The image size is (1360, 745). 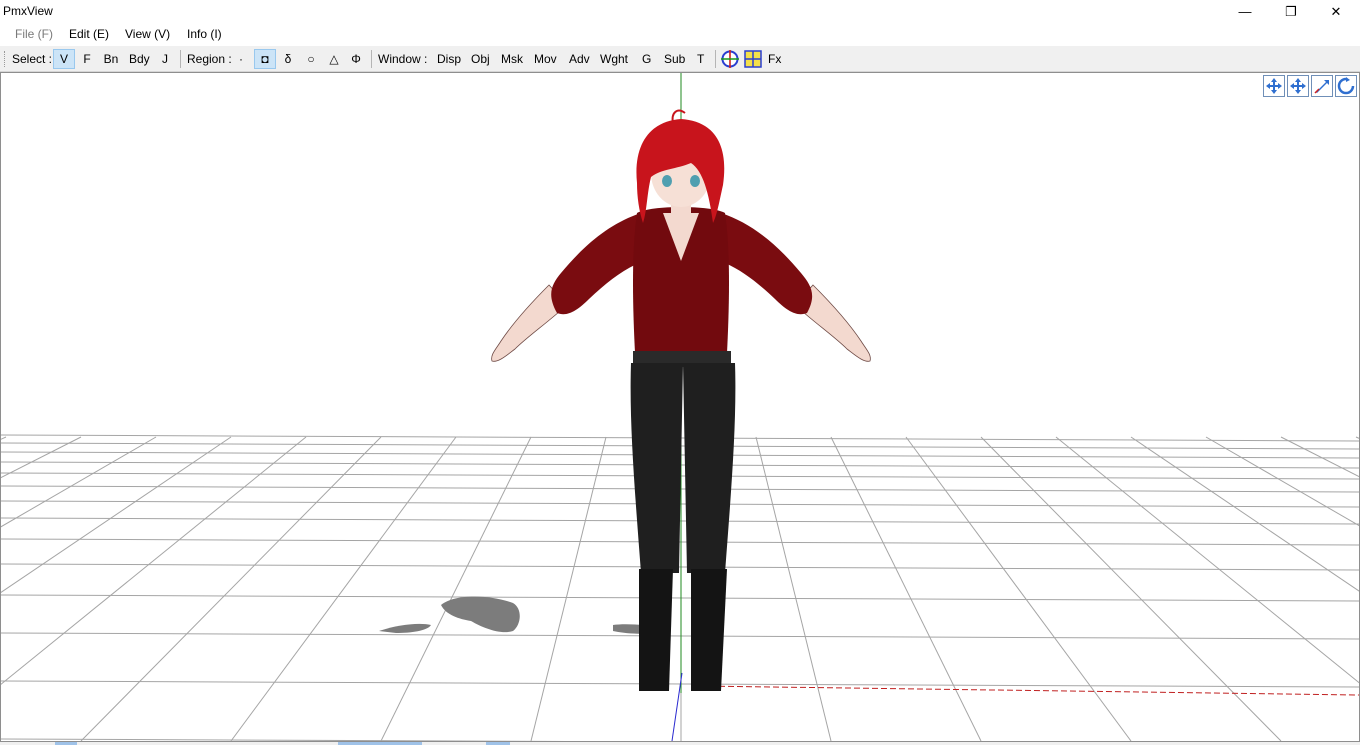 I want to click on window-mov-button: Mov, so click(x=545, y=59).